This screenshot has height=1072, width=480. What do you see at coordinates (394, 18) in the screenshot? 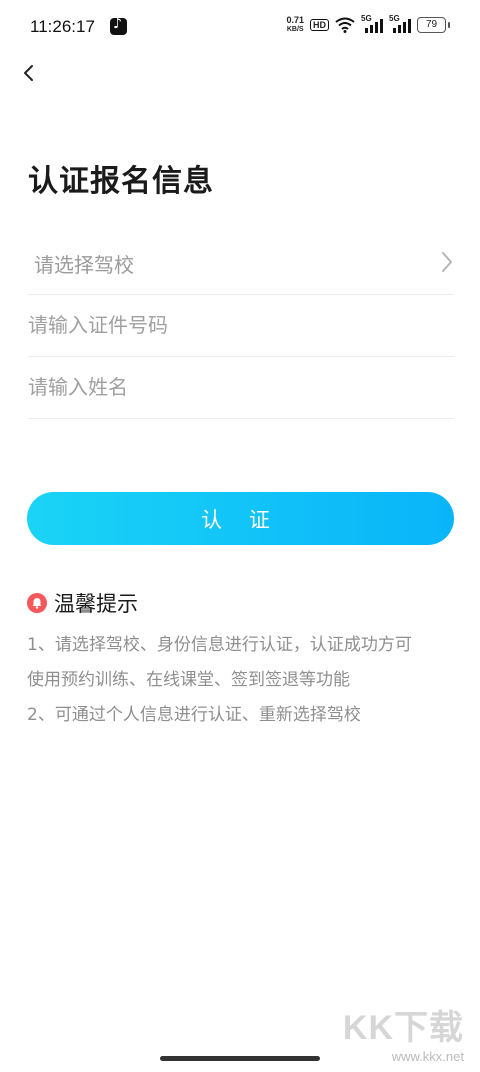
I see `sim2-network-label: 5G` at bounding box center [394, 18].